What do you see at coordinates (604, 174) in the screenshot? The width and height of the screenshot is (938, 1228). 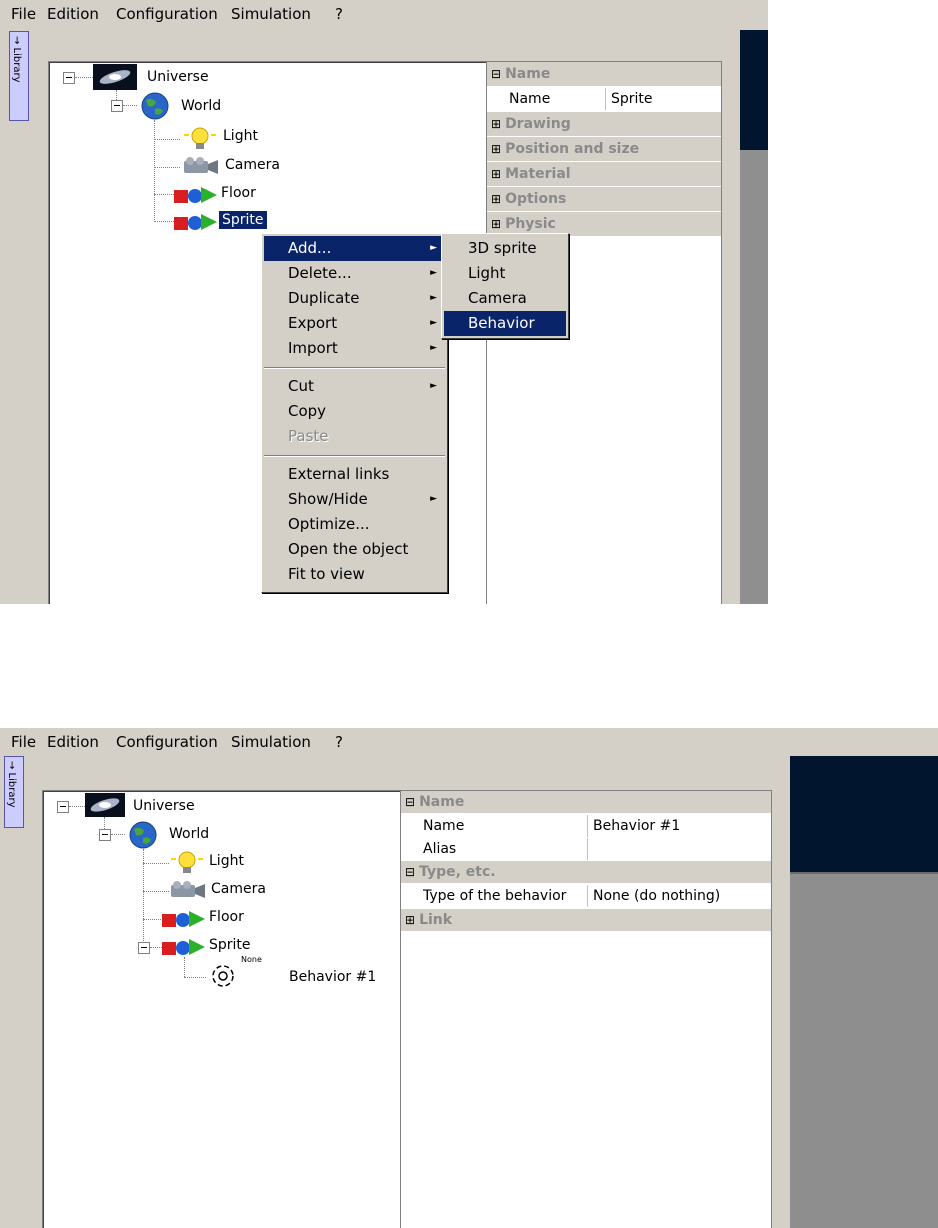 I see `prop-section-material: ⊞ Material` at bounding box center [604, 174].